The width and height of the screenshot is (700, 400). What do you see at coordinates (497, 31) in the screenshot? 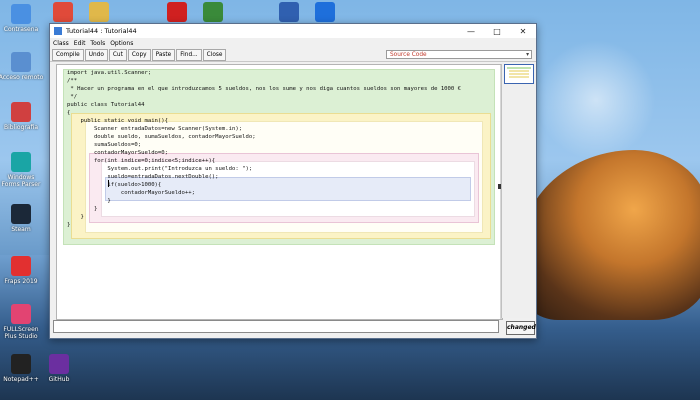
I see `maximize-icon: □` at bounding box center [497, 31].